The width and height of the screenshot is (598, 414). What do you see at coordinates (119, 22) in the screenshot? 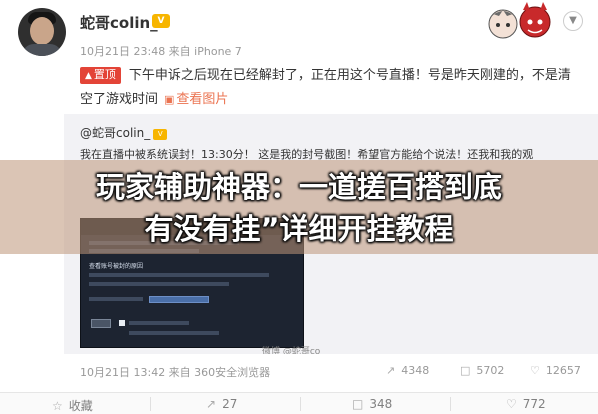
I see `author-name: 蛇哥colin_` at bounding box center [119, 22].